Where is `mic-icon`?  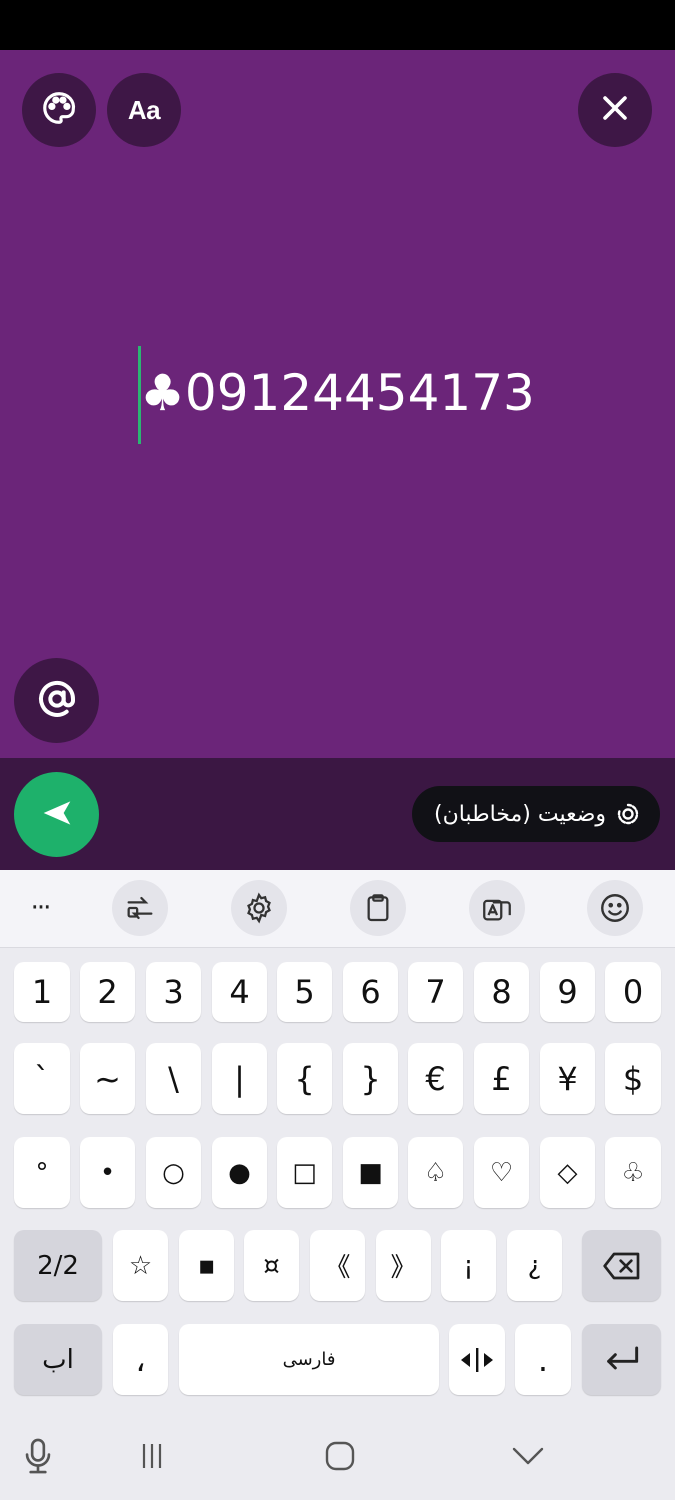
mic-icon is located at coordinates (38, 1456).